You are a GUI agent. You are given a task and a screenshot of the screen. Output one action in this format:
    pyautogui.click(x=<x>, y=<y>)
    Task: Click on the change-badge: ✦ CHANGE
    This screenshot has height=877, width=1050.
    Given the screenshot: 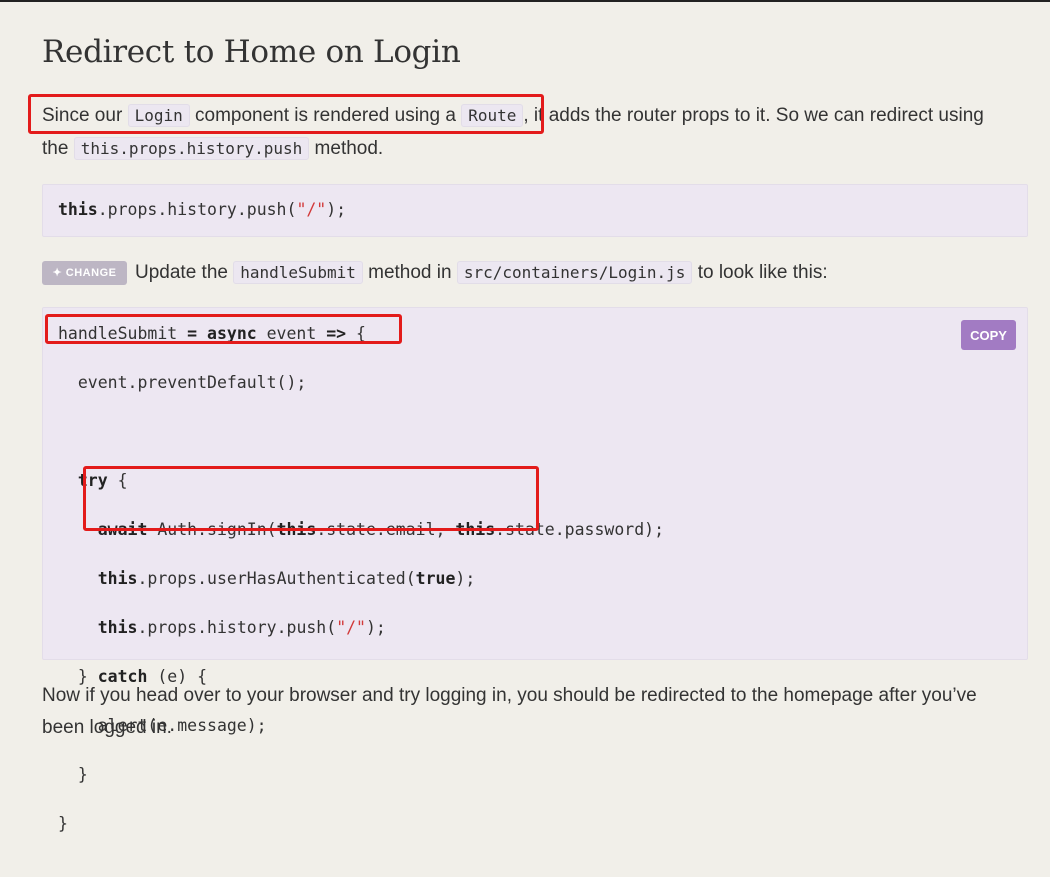 What is the action you would take?
    pyautogui.click(x=84, y=273)
    